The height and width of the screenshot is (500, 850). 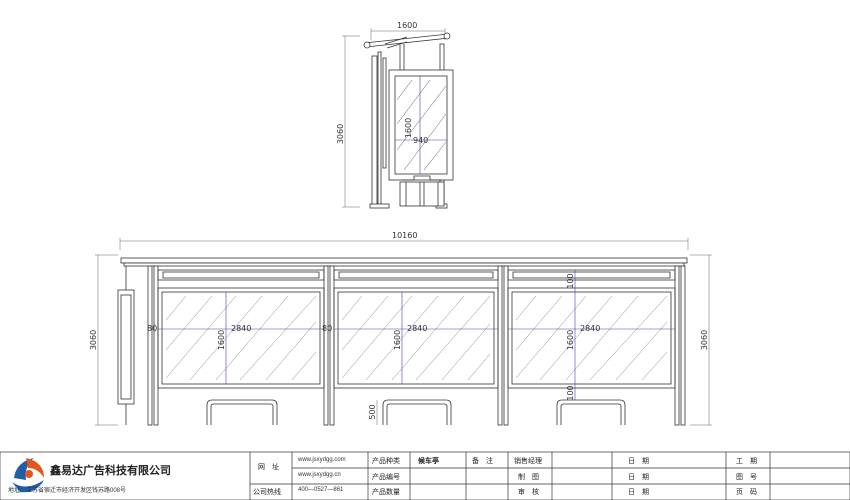 I want to click on review-label: 审 核, so click(x=528, y=492).